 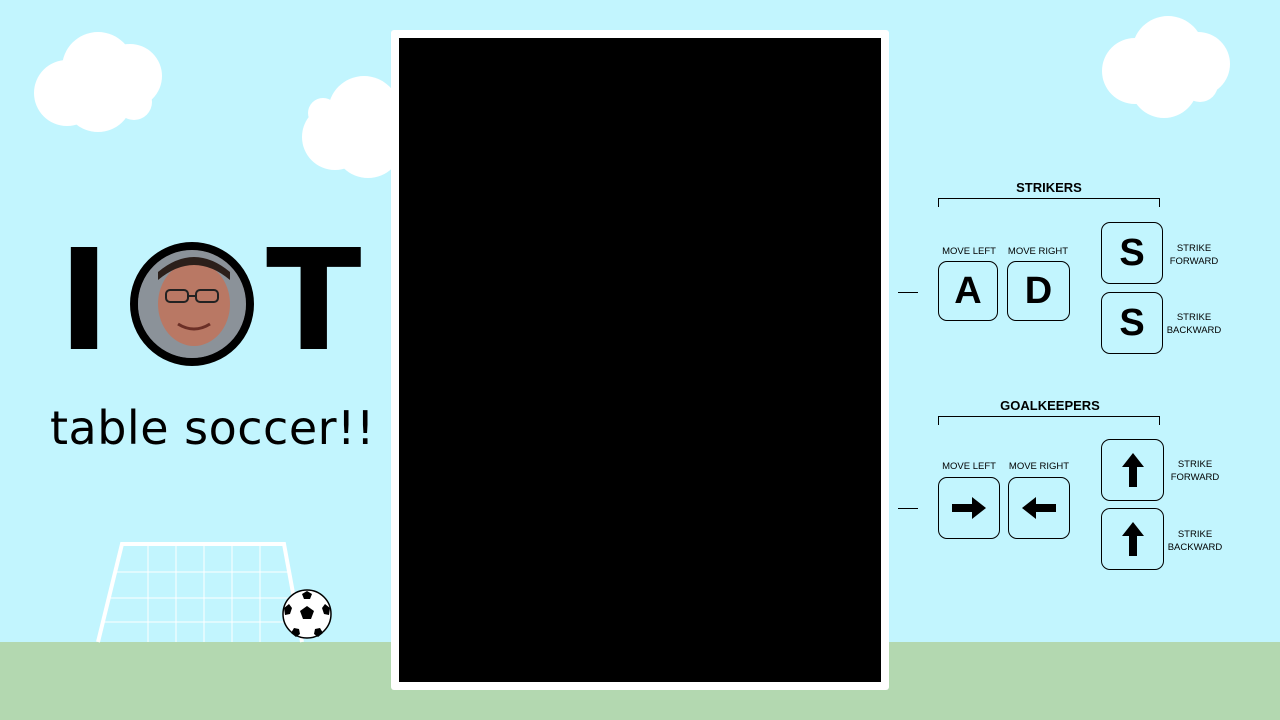 What do you see at coordinates (1194, 317) in the screenshot?
I see `strike-backward-line-1: STRIKE` at bounding box center [1194, 317].